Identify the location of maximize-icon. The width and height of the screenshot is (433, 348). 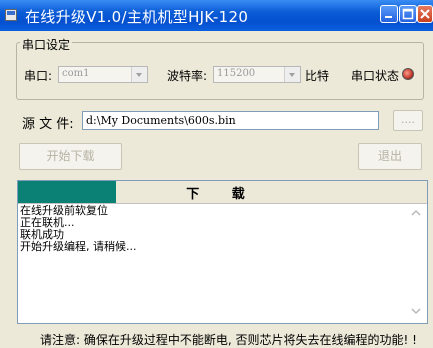
(408, 14).